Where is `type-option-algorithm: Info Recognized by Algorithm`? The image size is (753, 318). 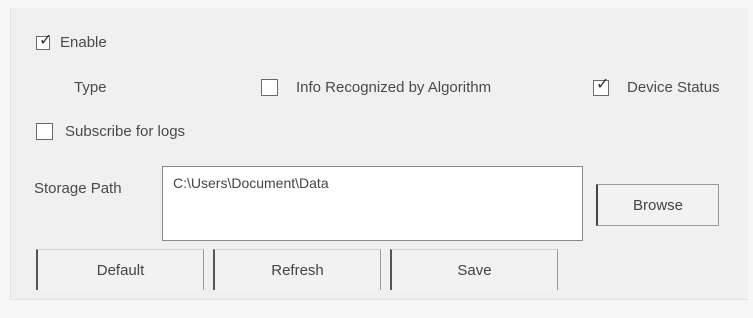 type-option-algorithm: Info Recognized by Algorithm is located at coordinates (376, 87).